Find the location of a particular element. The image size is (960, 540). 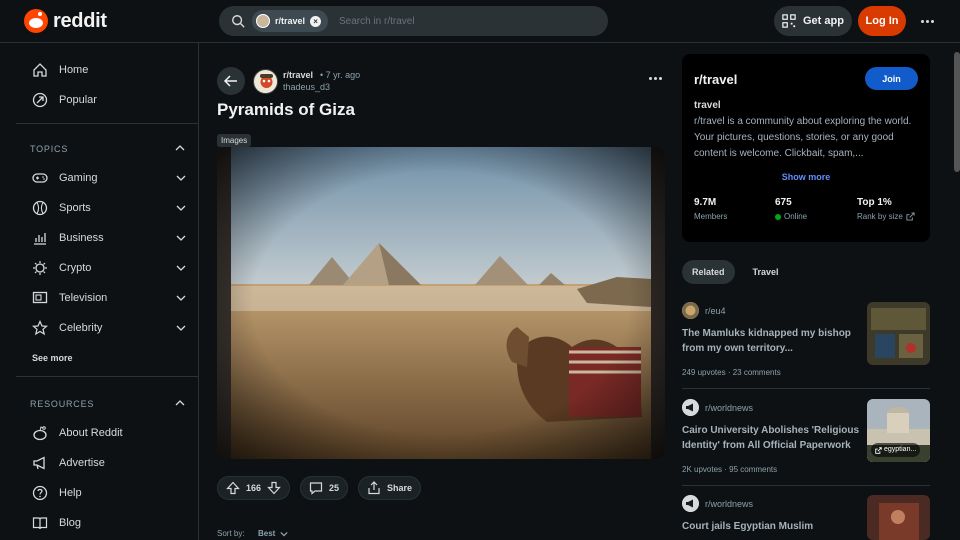

reddit-logo: reddit is located at coordinates (65, 21).